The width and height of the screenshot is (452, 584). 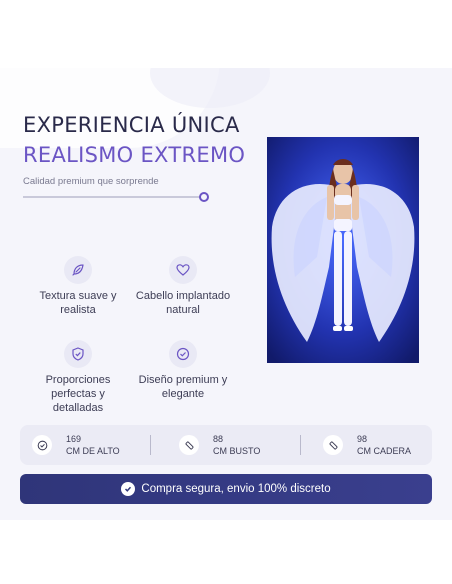 I want to click on banner-text: Compra segura, envio 100% discreto, so click(x=236, y=489).